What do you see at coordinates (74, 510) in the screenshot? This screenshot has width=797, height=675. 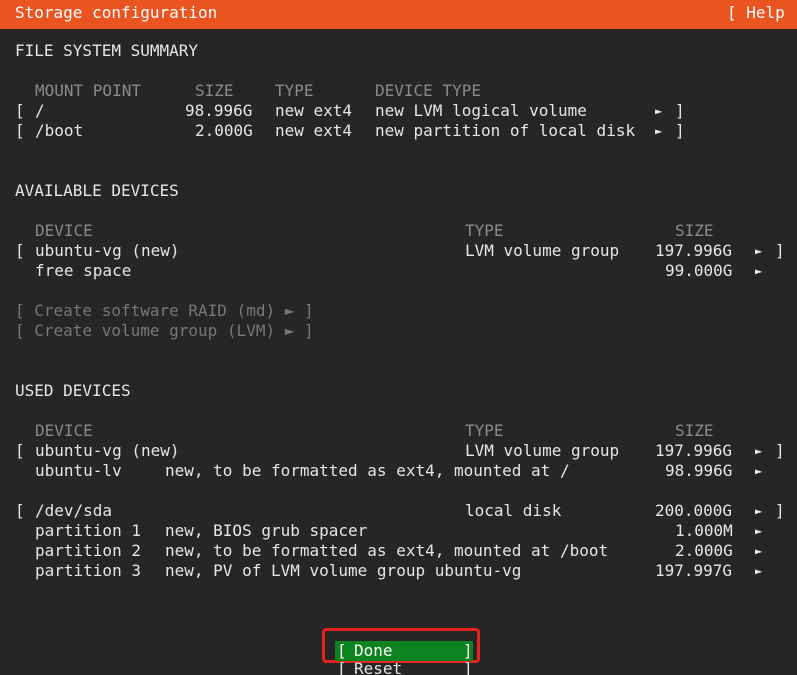 I see `device-name: /dev/sda` at bounding box center [74, 510].